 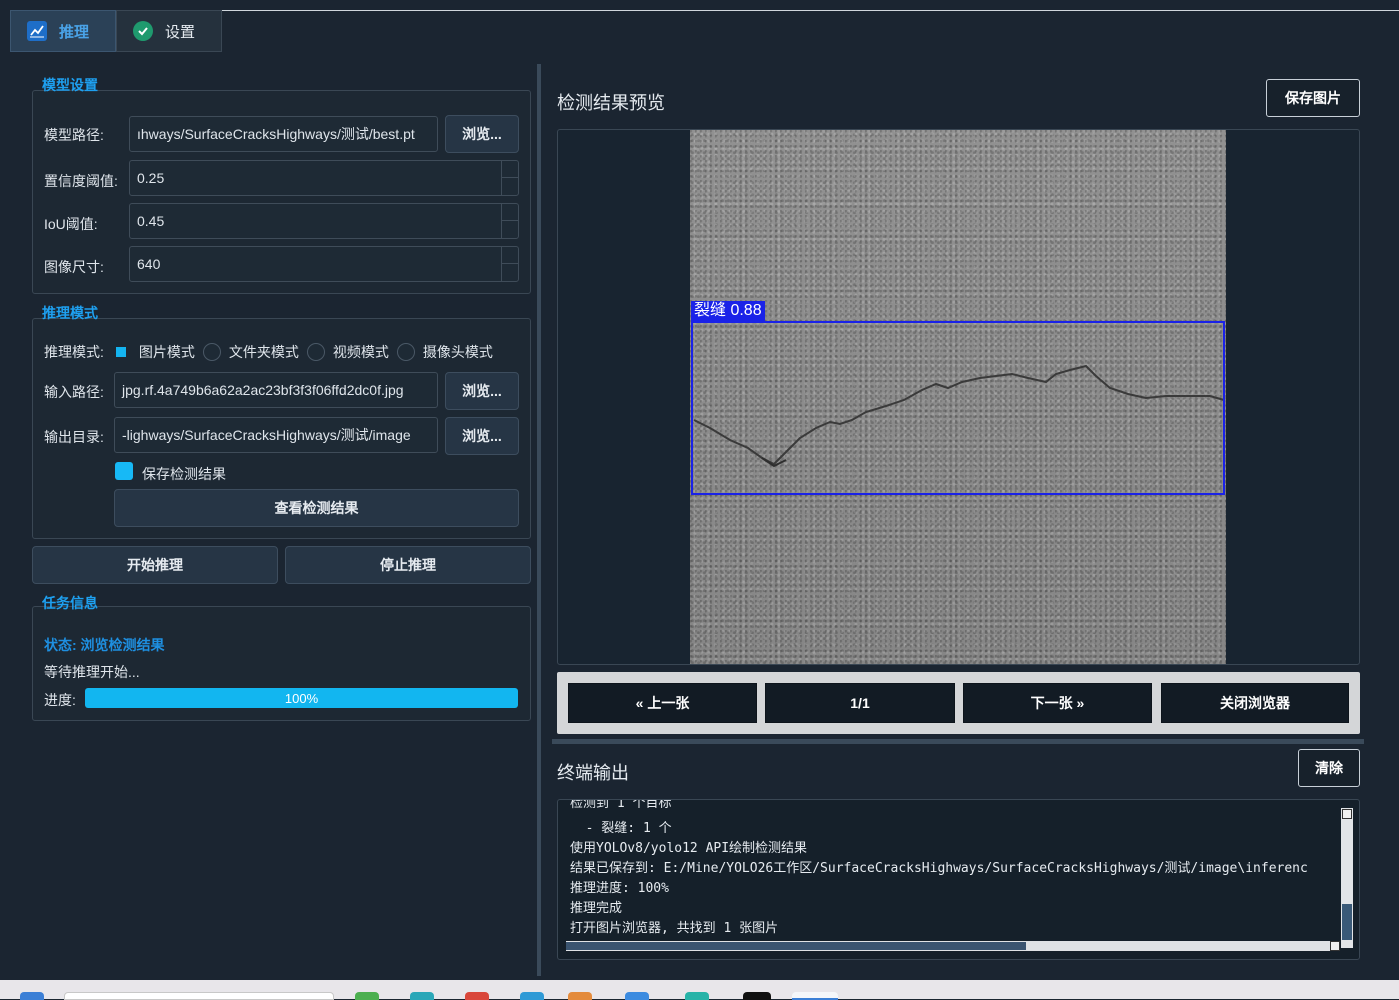 I want to click on mode-radio-group: 推理模式: 图片模式 文件夹模式 视频模式 摄像头模式, so click(x=272, y=352).